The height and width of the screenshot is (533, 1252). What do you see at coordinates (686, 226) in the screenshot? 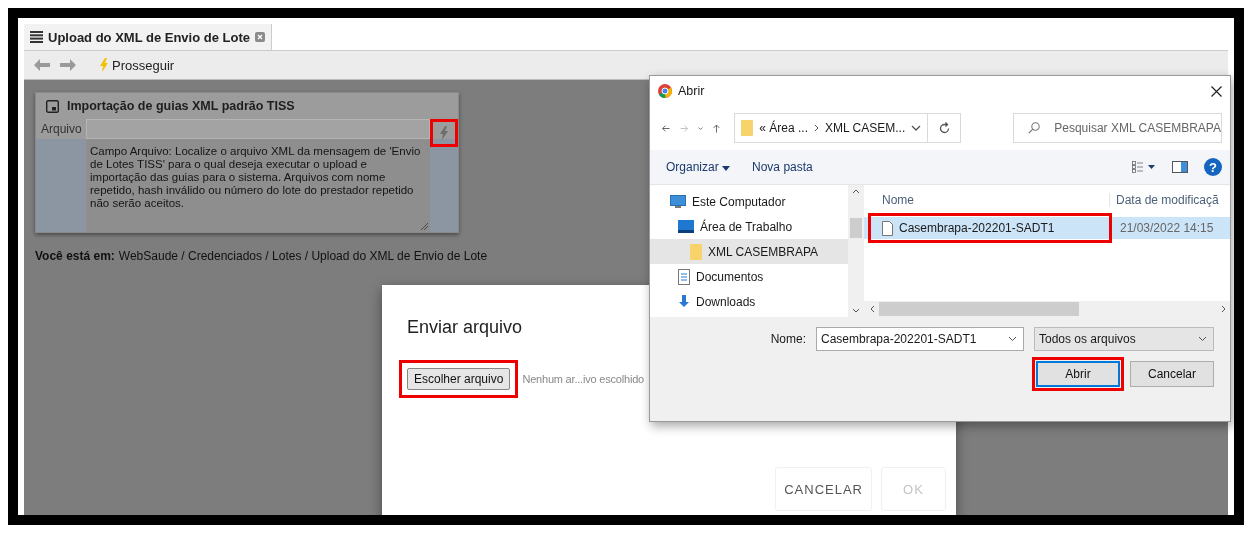
I see `desktop-icon` at bounding box center [686, 226].